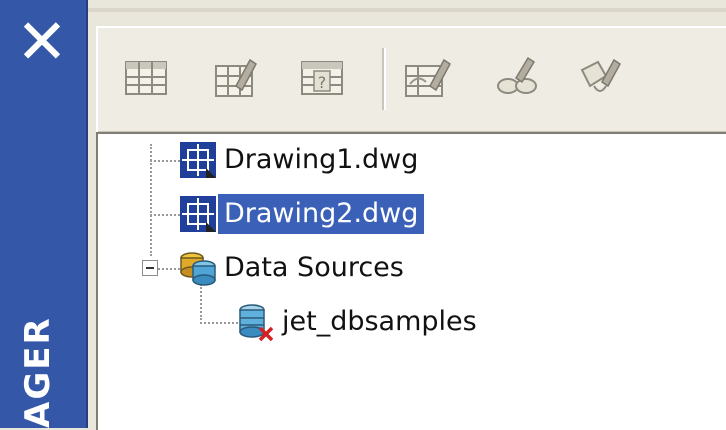  Describe the element at coordinates (42, 42) in the screenshot. I see `close-icon: ✕` at that location.